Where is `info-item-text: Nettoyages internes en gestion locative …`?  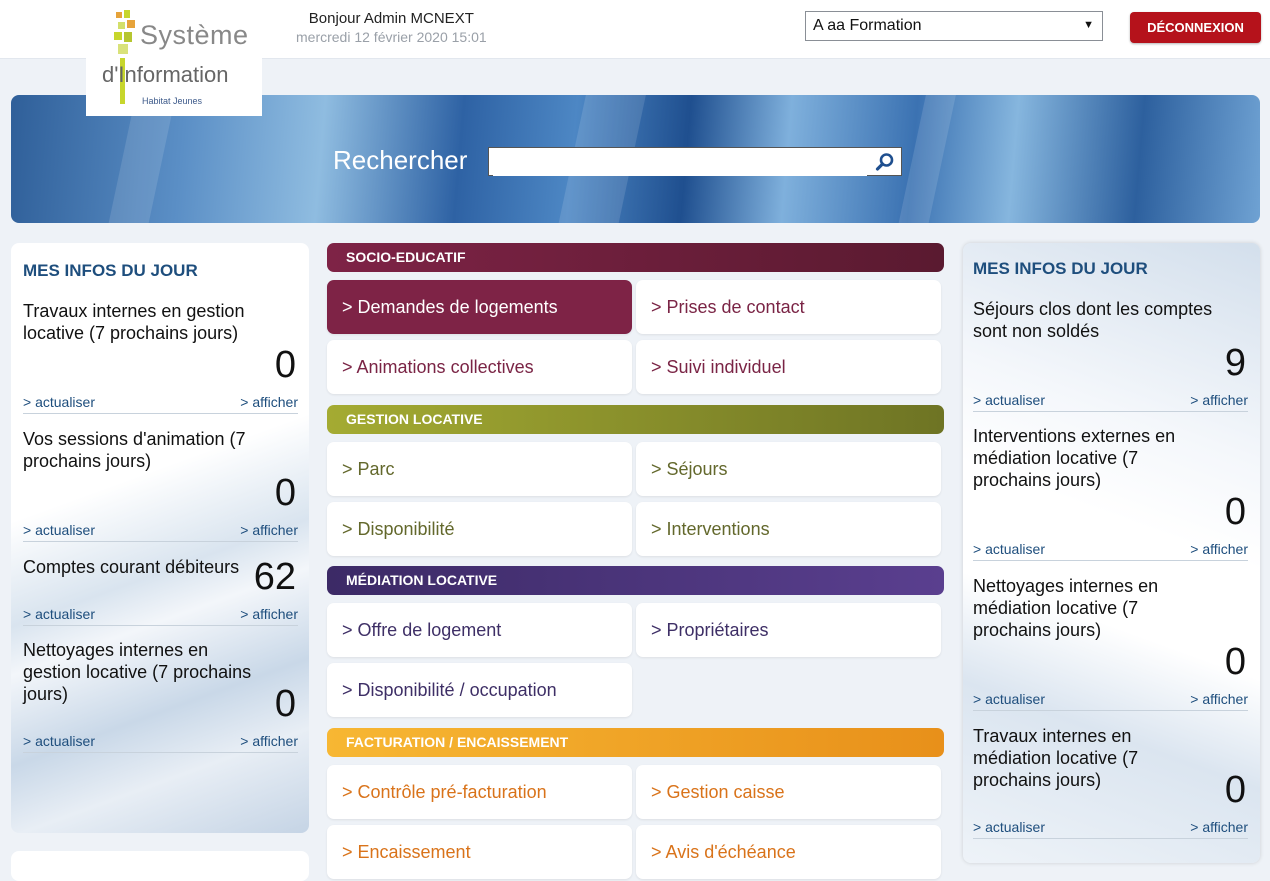 info-item-text: Nettoyages internes en gestion locative … is located at coordinates (137, 672).